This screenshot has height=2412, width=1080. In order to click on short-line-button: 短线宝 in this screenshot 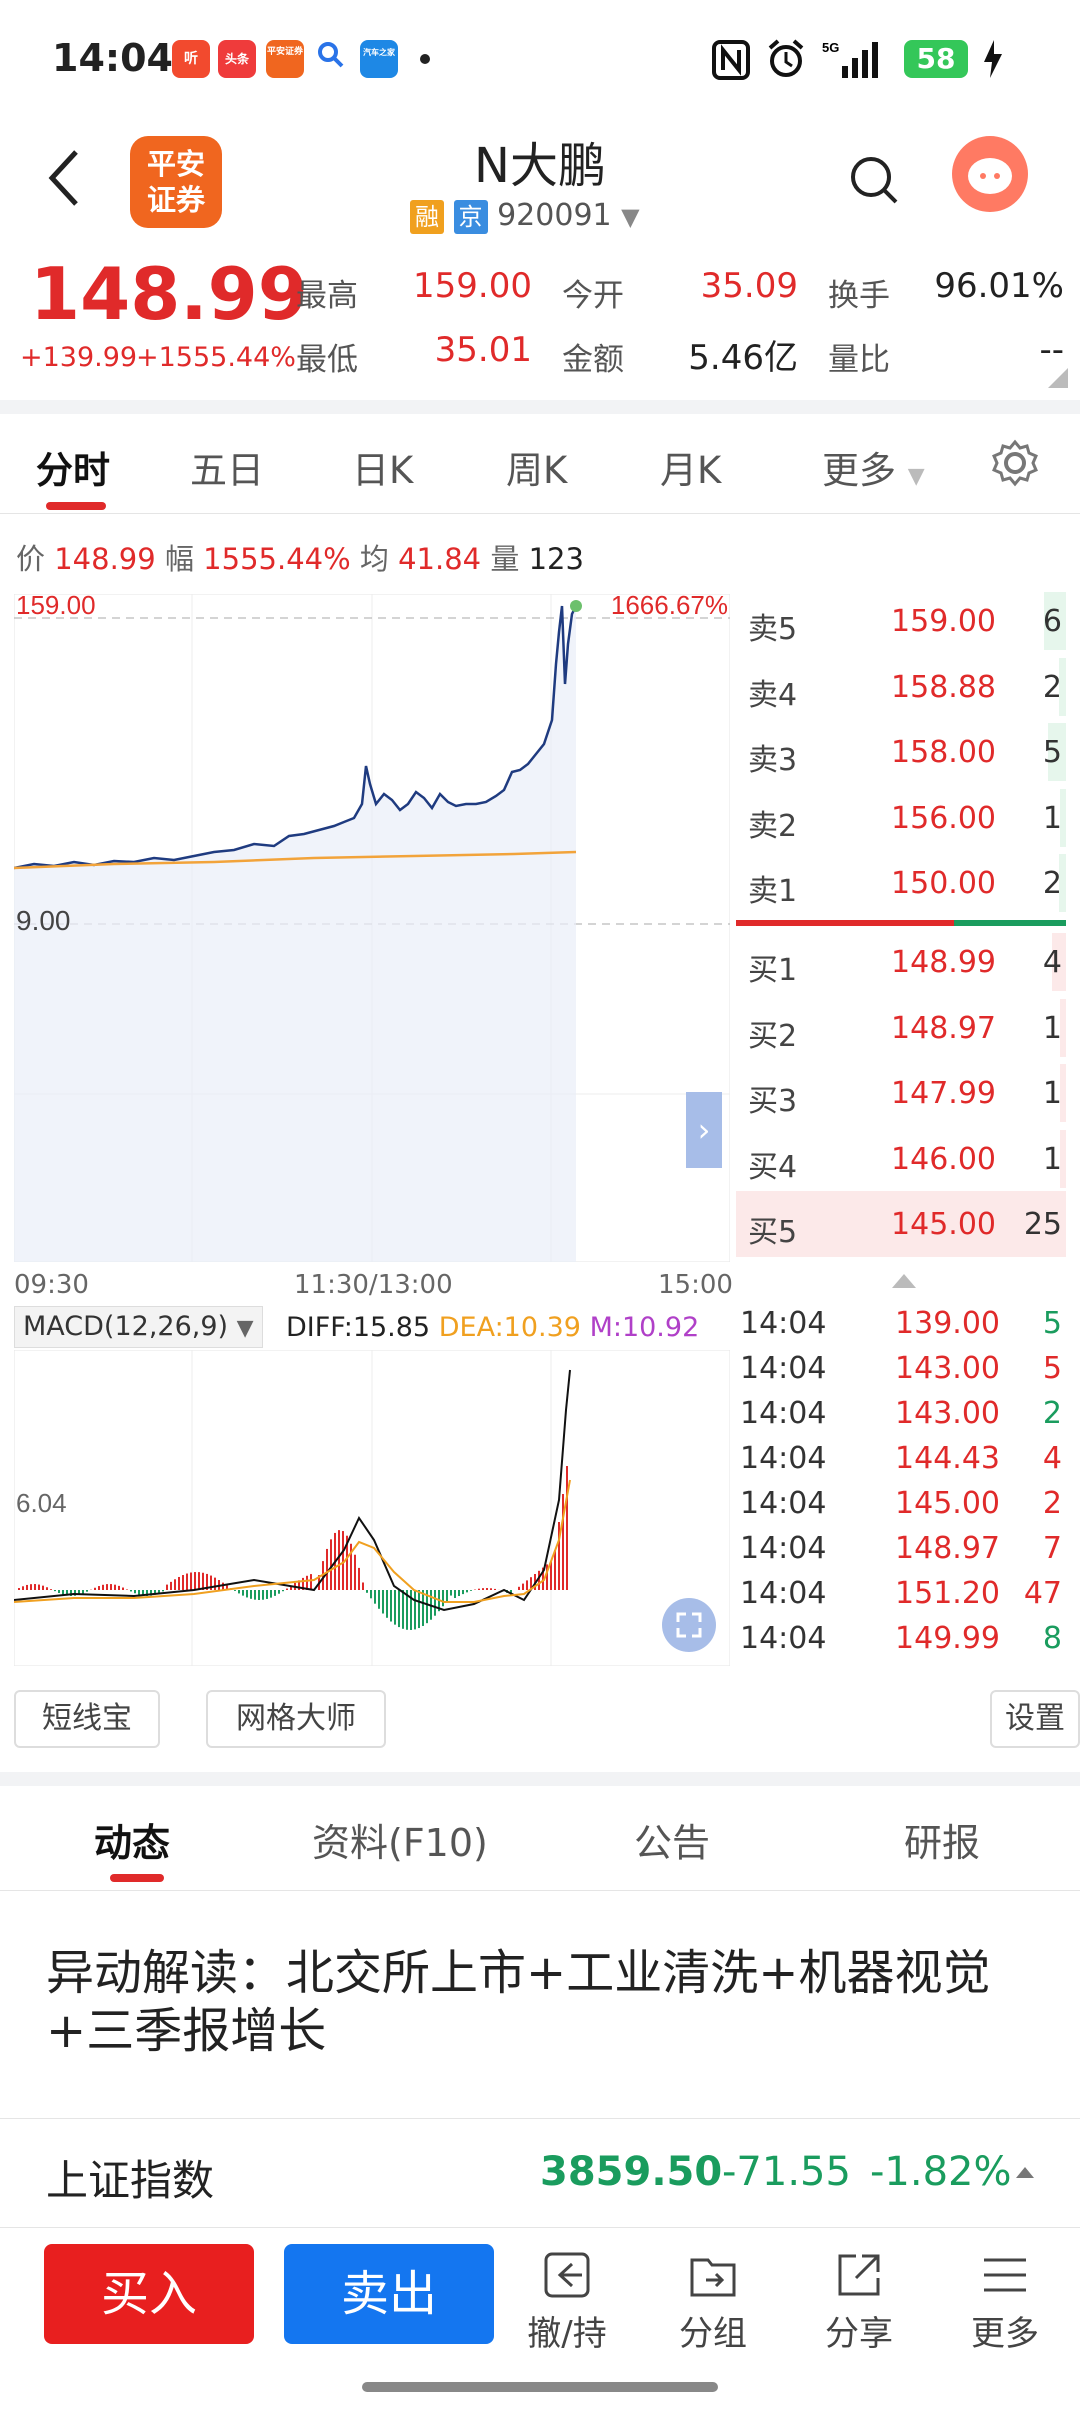, I will do `click(87, 1719)`.